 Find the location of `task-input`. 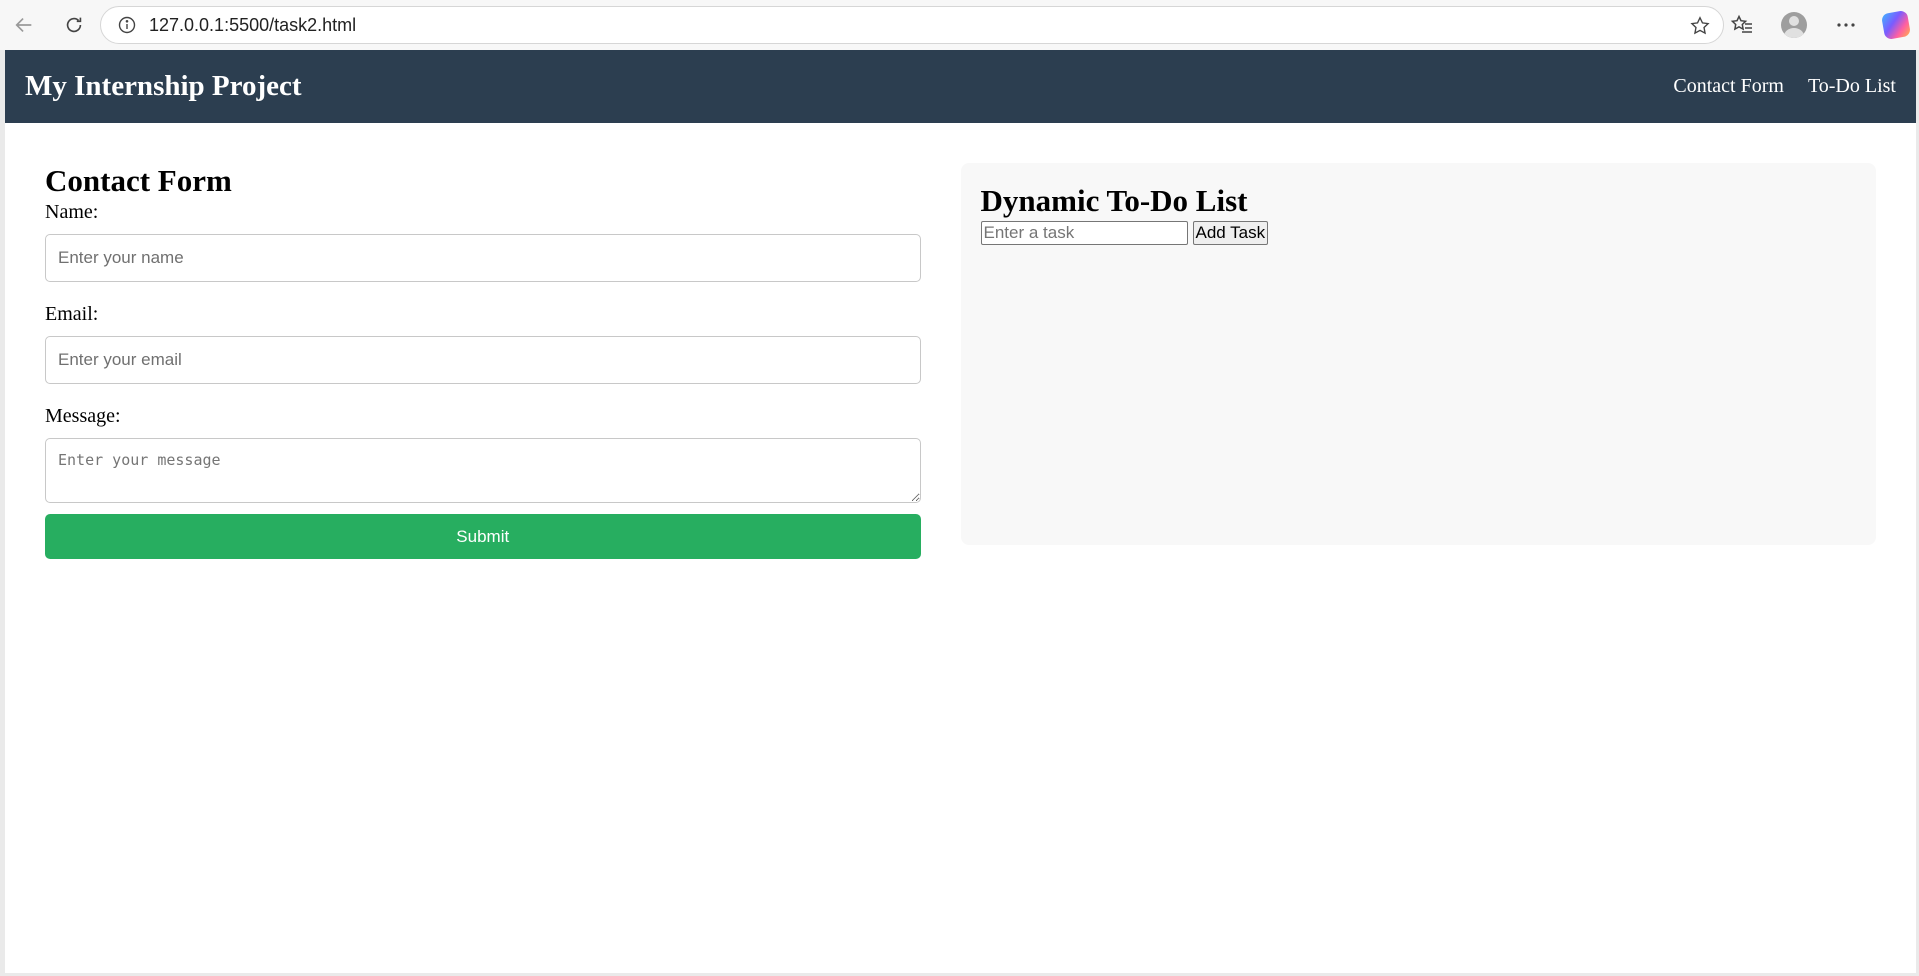

task-input is located at coordinates (1084, 233).